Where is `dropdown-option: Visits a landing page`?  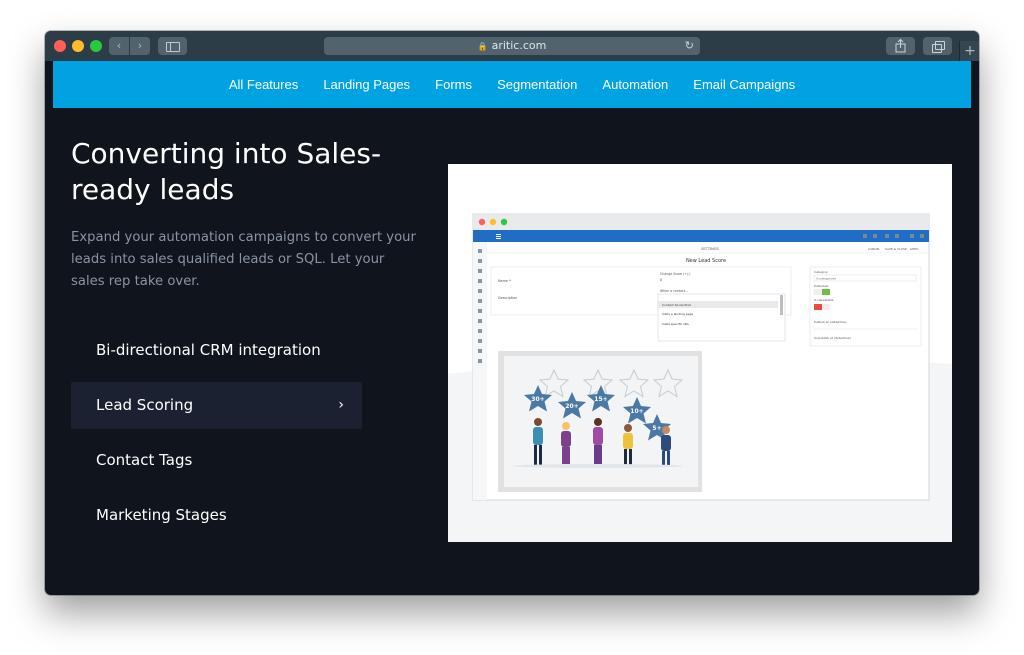 dropdown-option: Visits a landing page is located at coordinates (677, 314).